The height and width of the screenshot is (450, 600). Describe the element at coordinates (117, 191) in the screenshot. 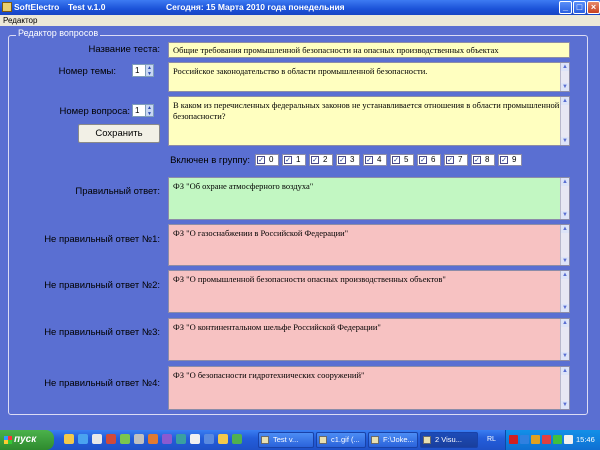

I see `correct-answer-label: Правильный ответ:` at that location.